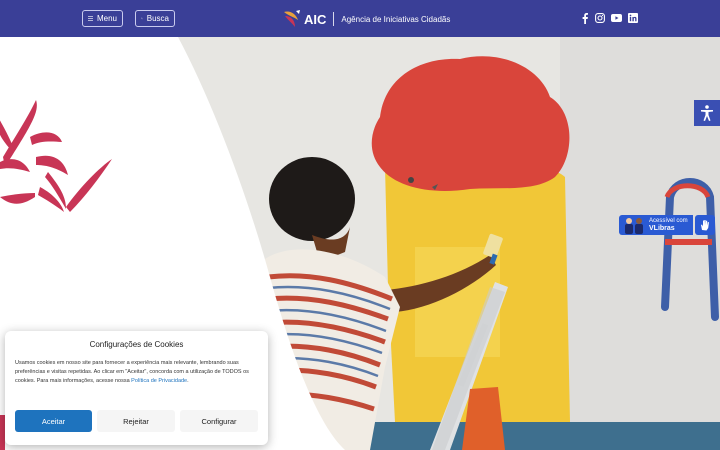  Describe the element at coordinates (633, 18) in the screenshot. I see `linkedin-icon` at that location.